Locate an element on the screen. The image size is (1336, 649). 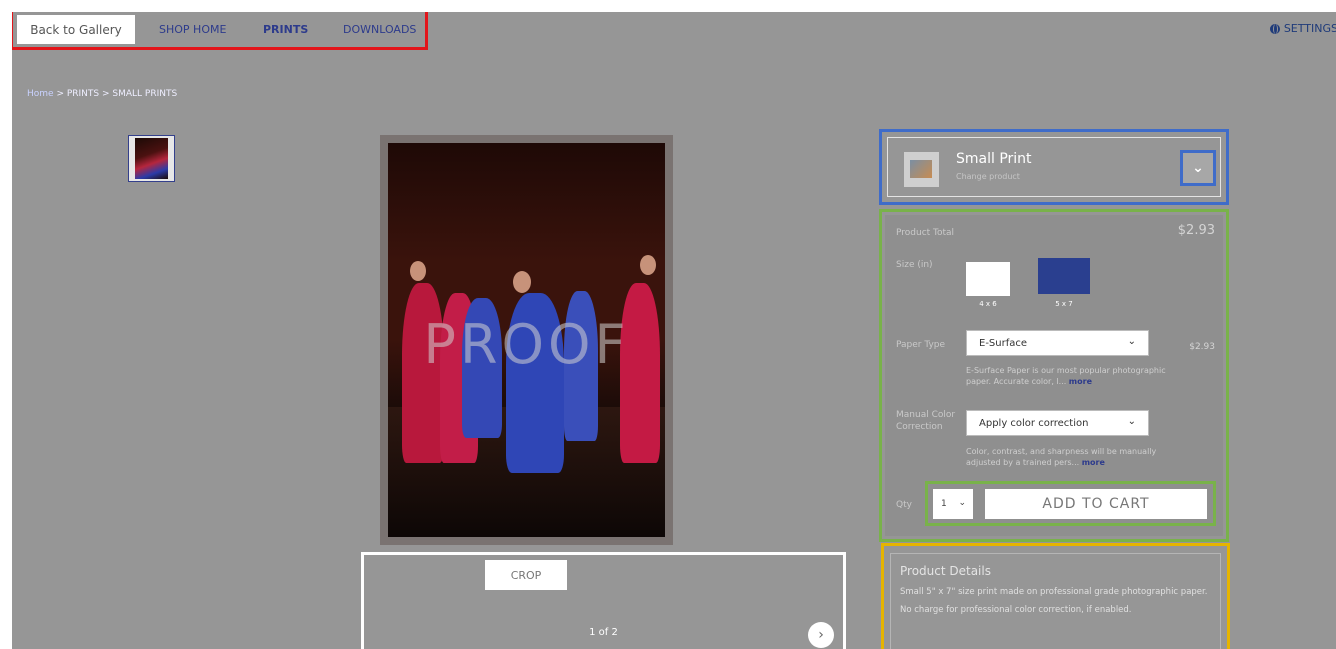
quantity-value: 1 is located at coordinates (944, 504).